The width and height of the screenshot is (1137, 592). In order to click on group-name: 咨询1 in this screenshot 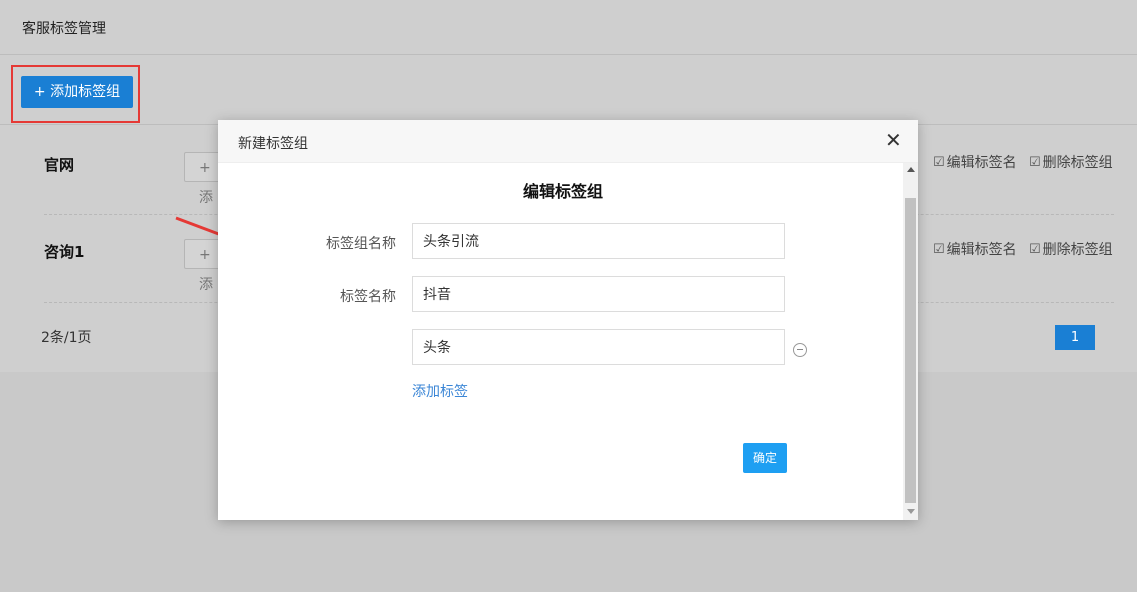, I will do `click(64, 252)`.